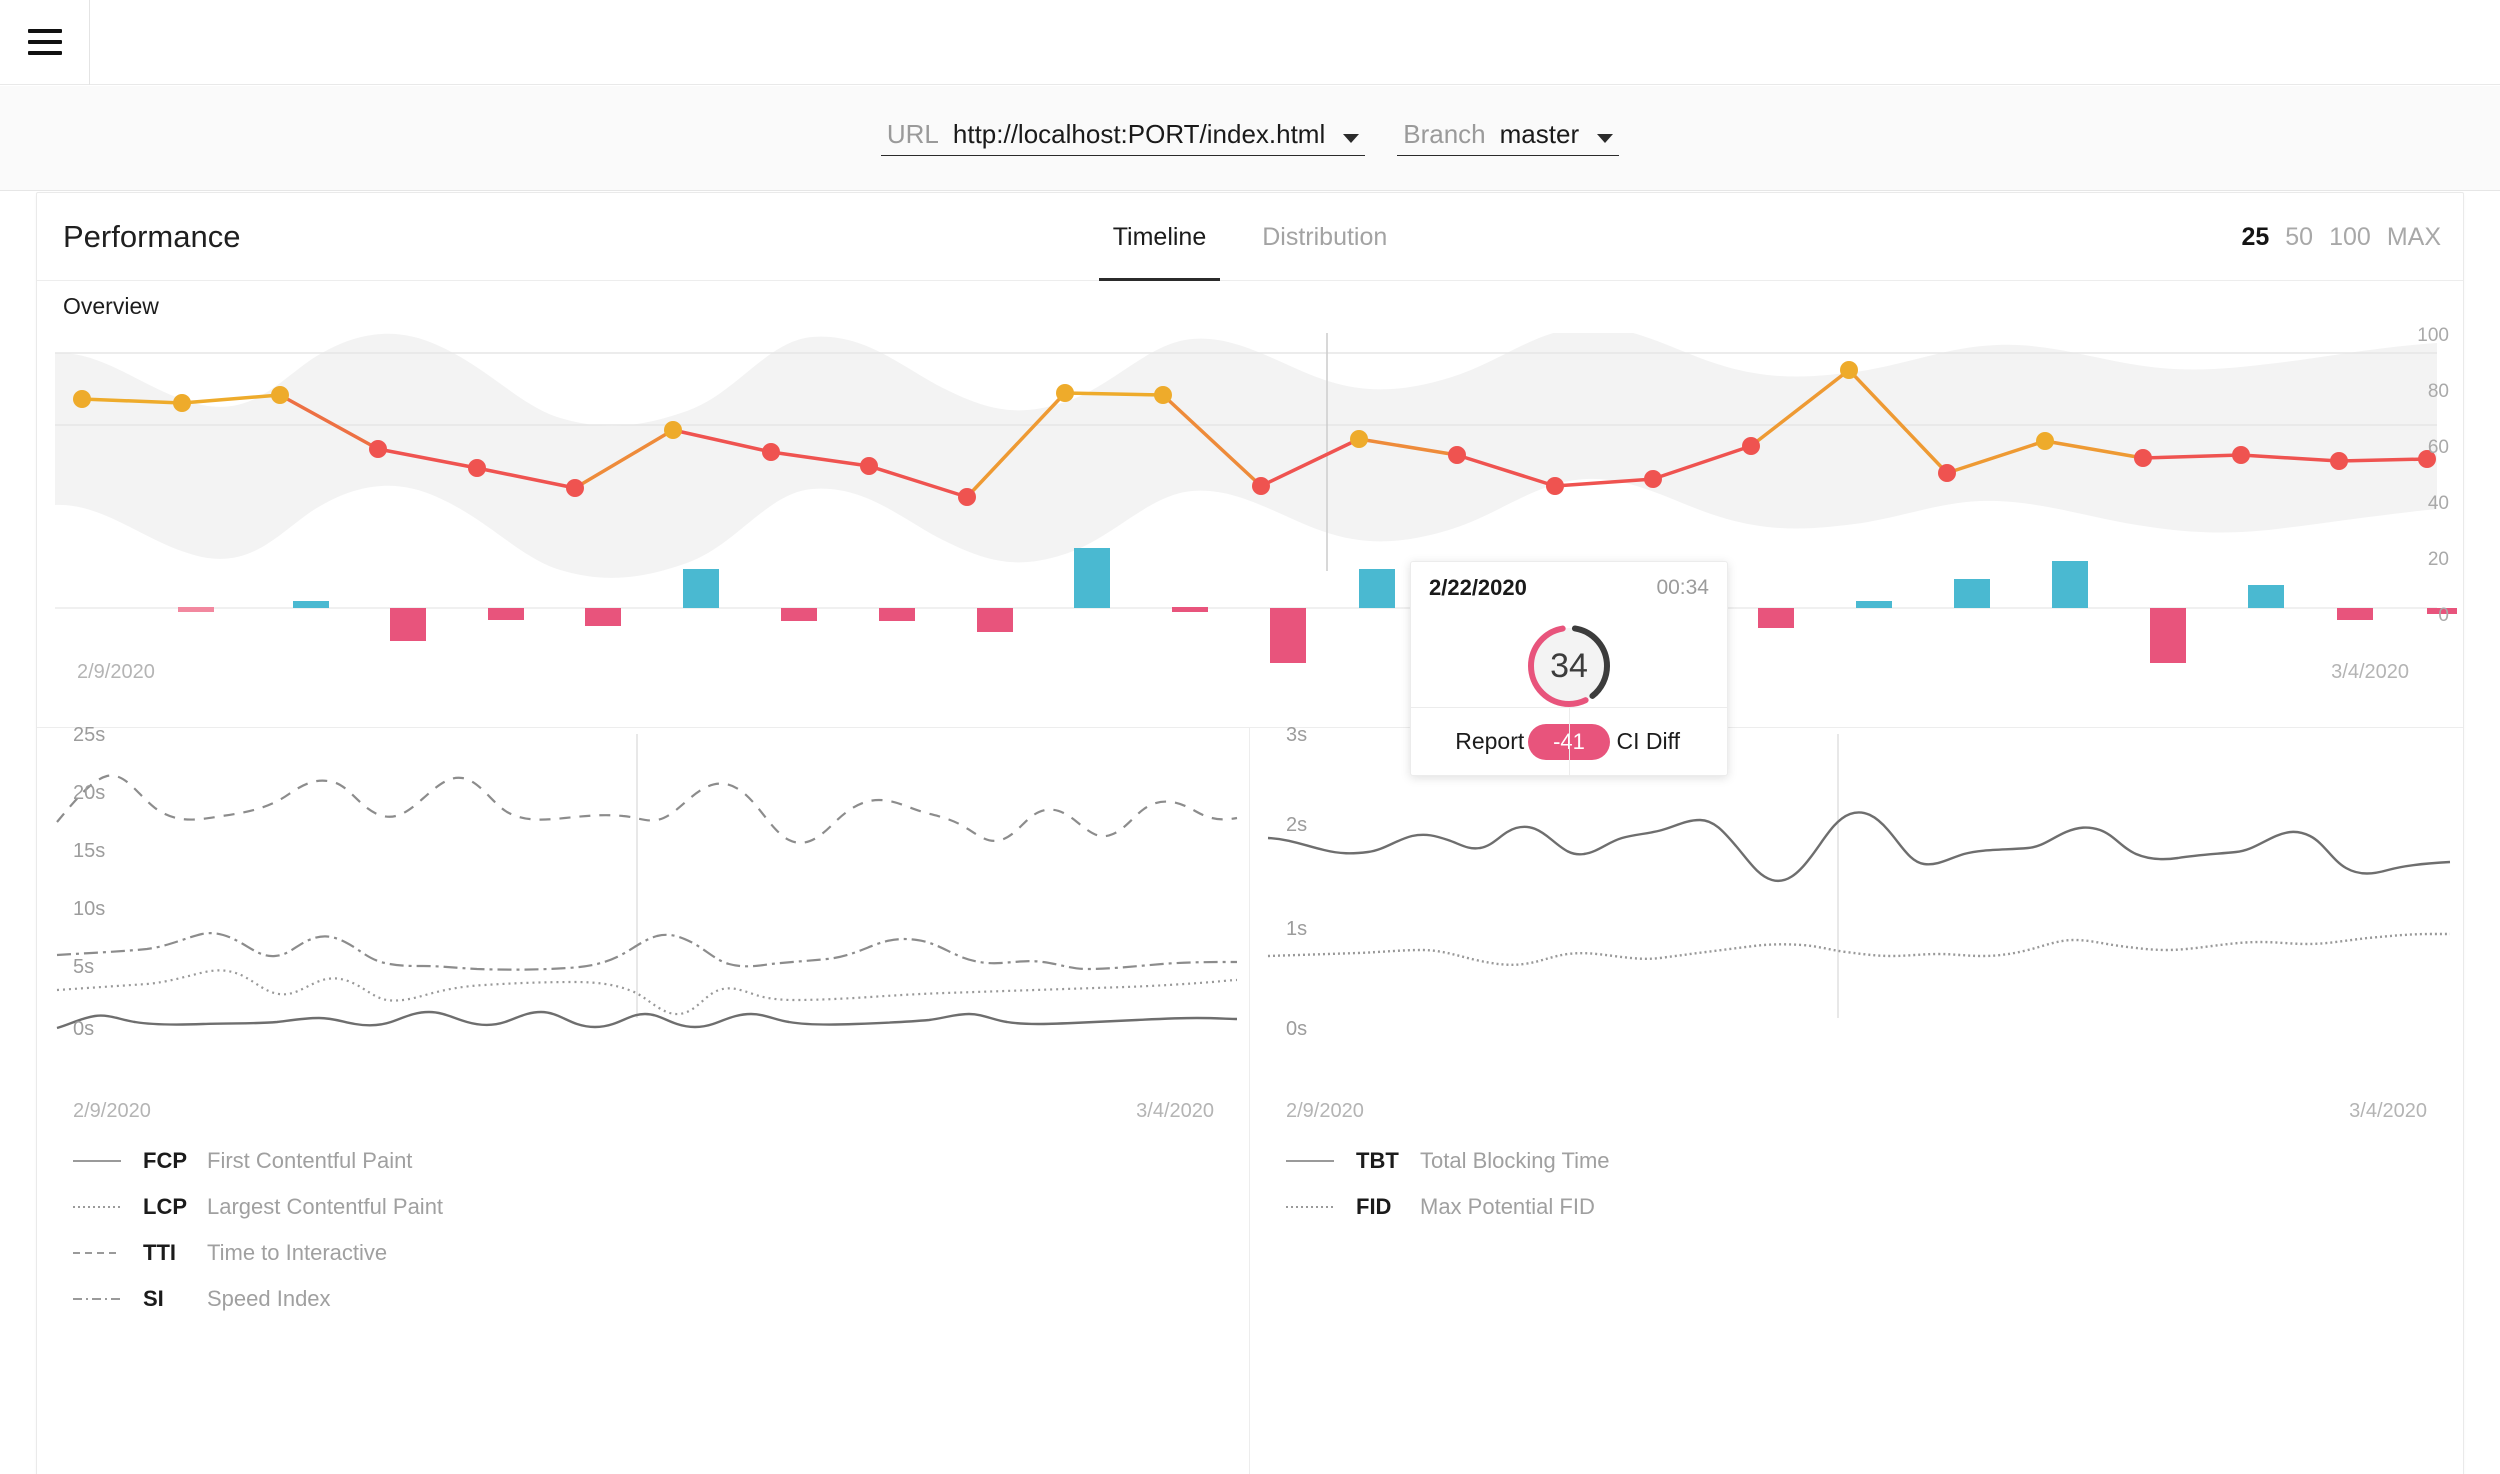 This screenshot has height=1474, width=2500. Describe the element at coordinates (1490, 741) in the screenshot. I see `report-button: Report` at that location.